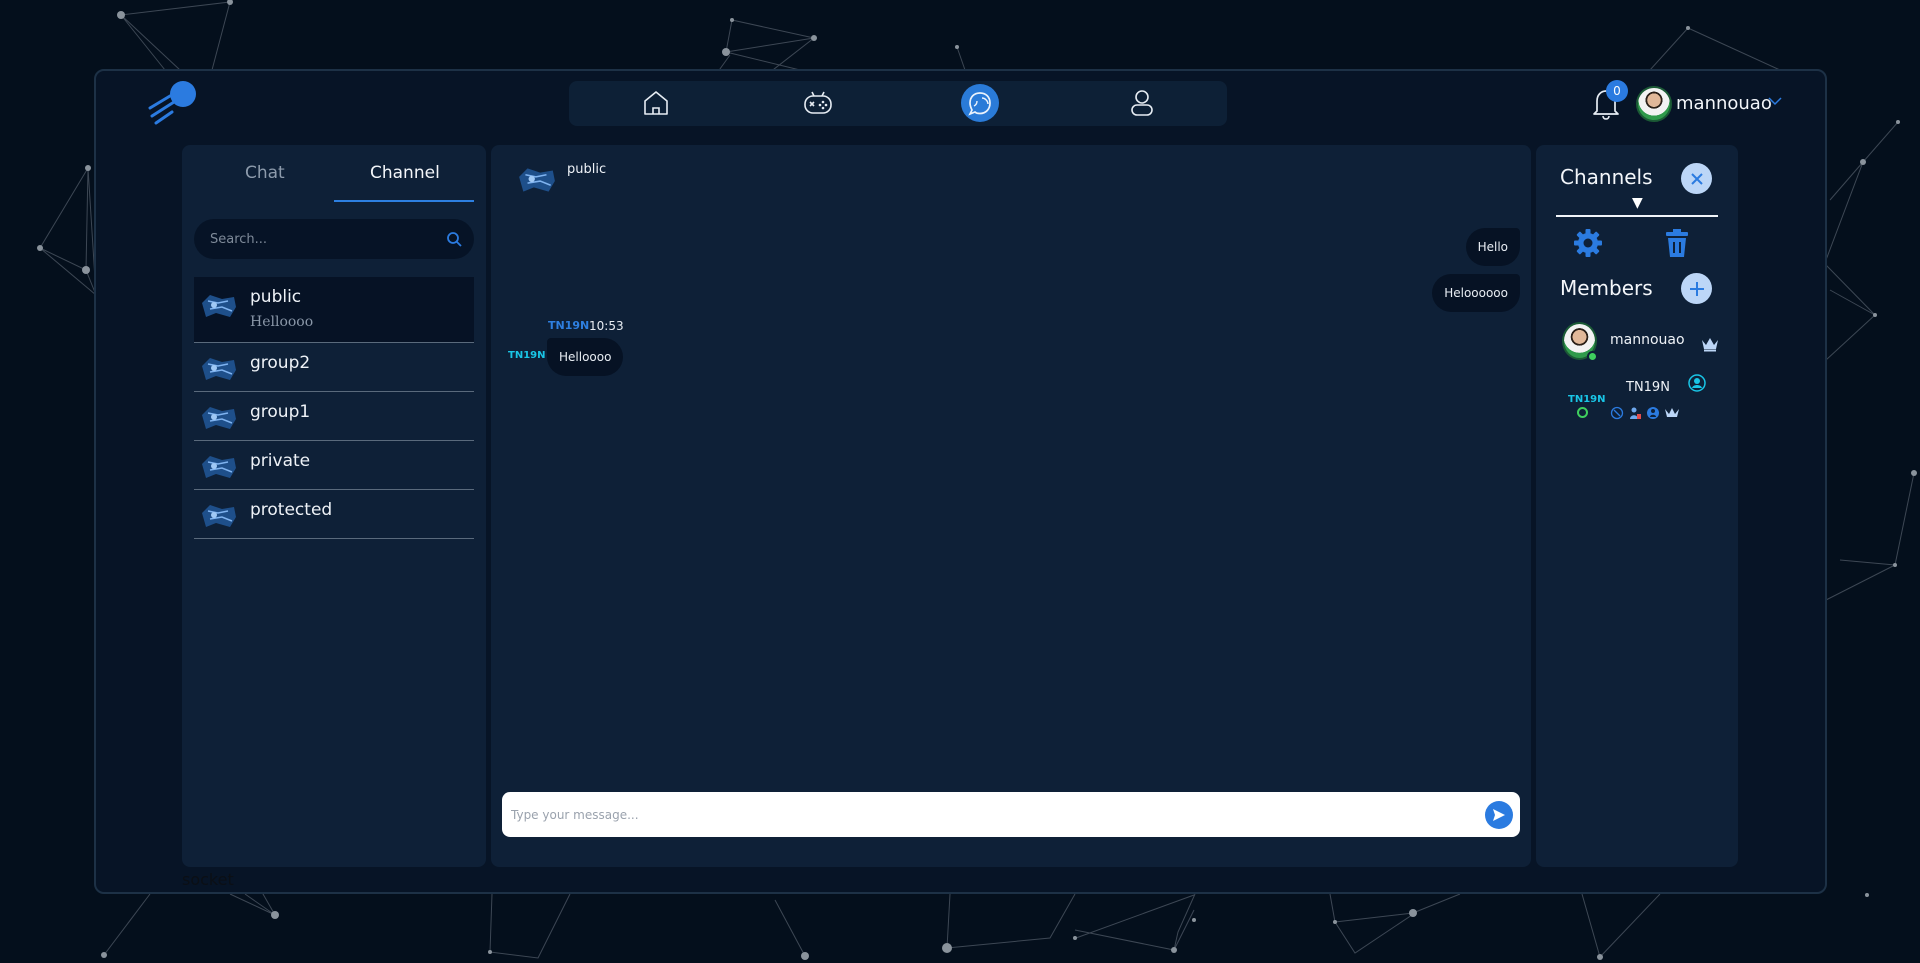 Image resolution: width=1920 pixels, height=963 pixels. I want to click on members-title: Members, so click(1606, 288).